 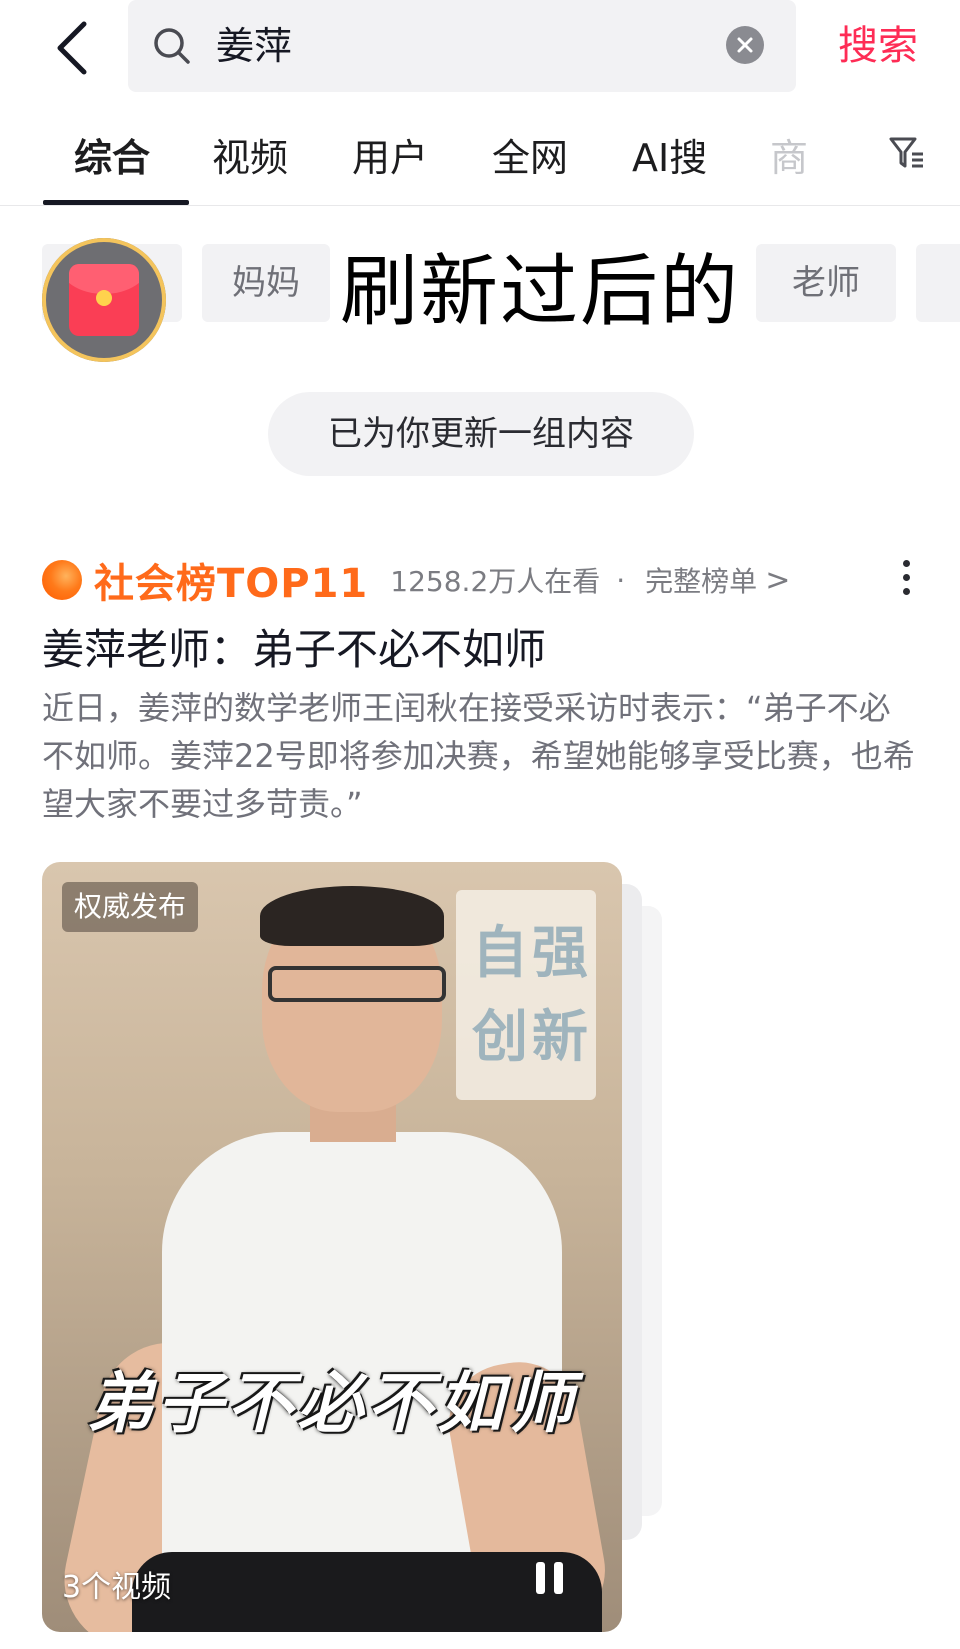 I want to click on clear-icon, so click(x=745, y=45).